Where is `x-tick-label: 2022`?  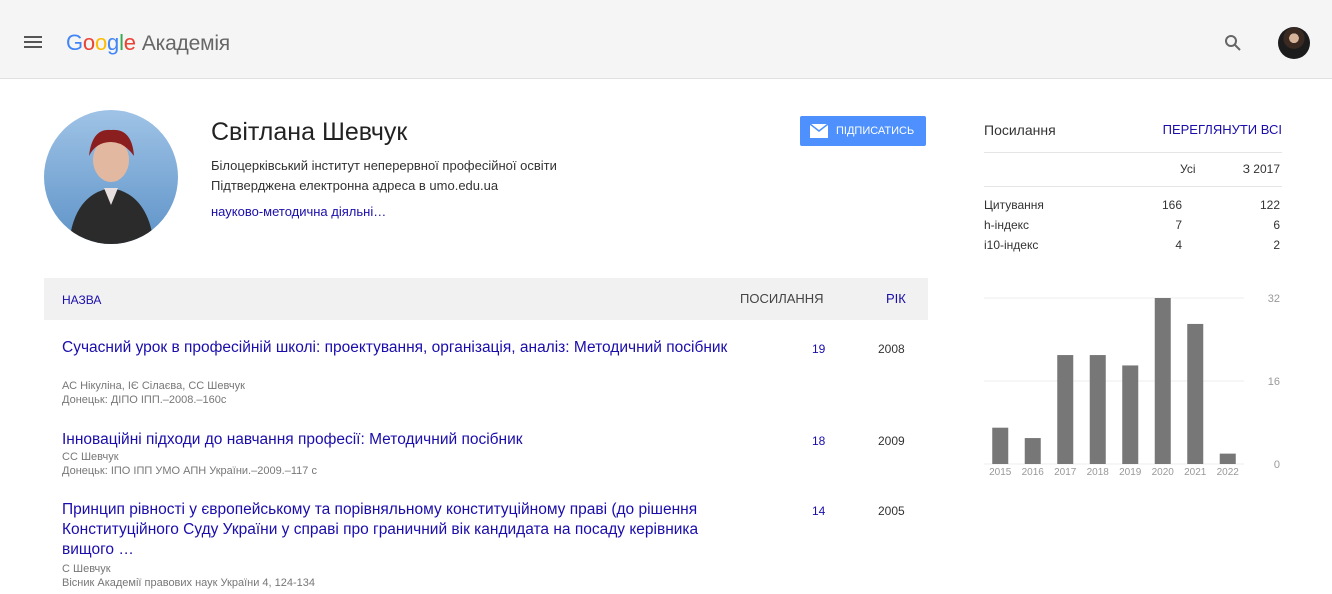 x-tick-label: 2022 is located at coordinates (1228, 472).